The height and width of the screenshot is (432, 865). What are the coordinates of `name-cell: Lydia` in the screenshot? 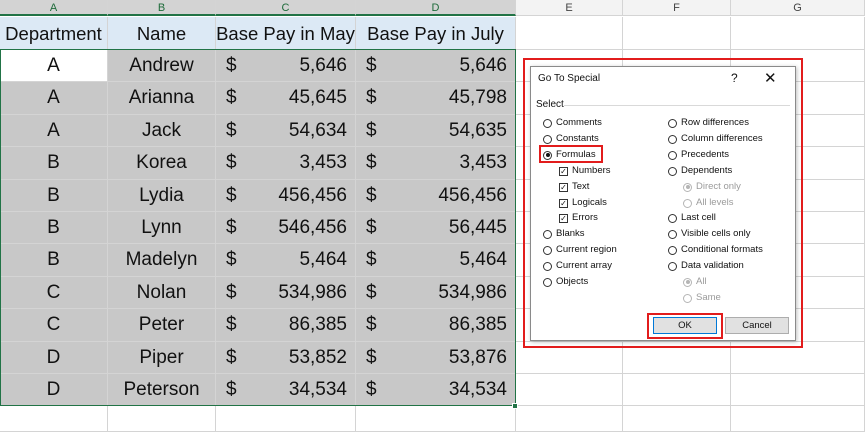 It's located at (162, 195).